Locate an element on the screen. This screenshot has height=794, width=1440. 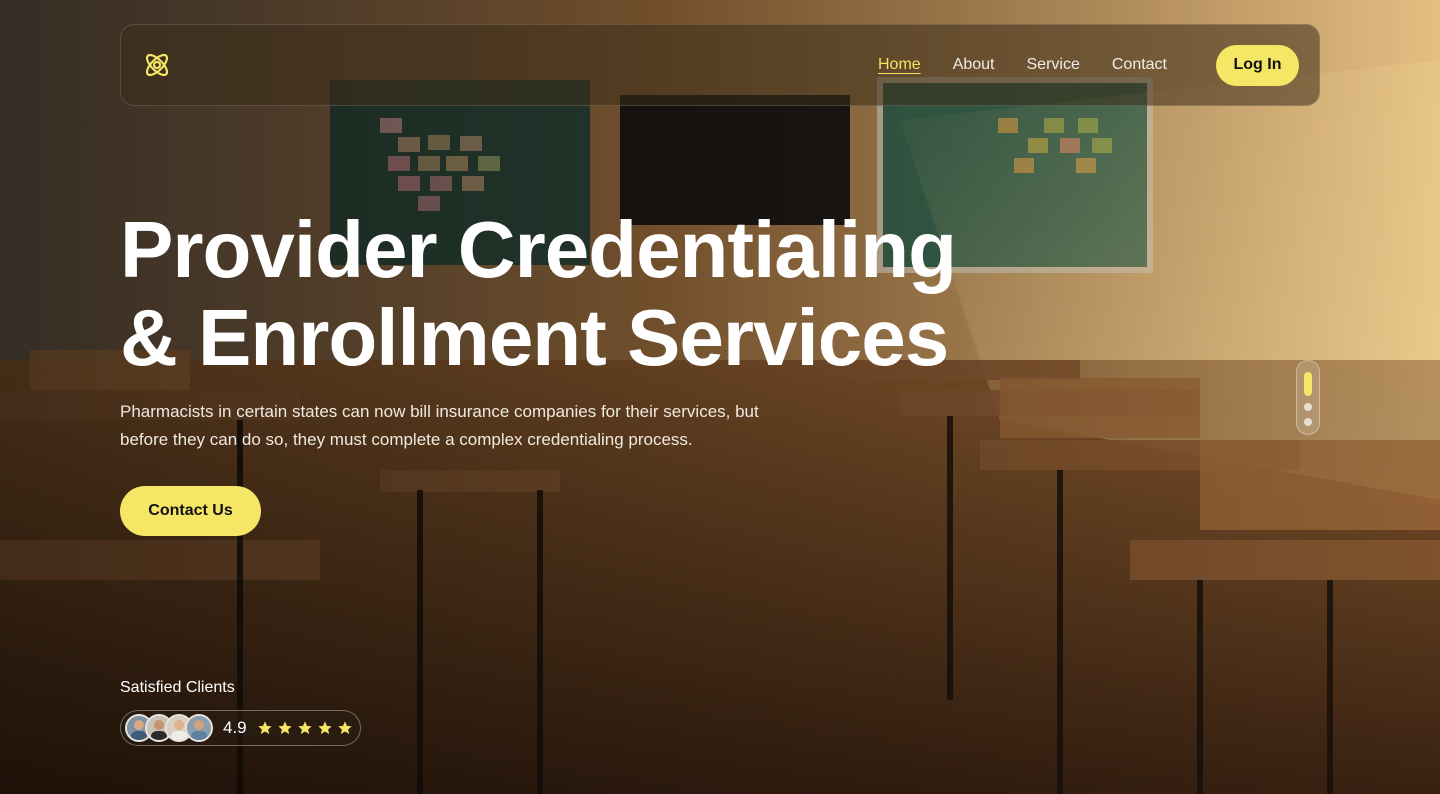
atom-icon is located at coordinates (157, 65).